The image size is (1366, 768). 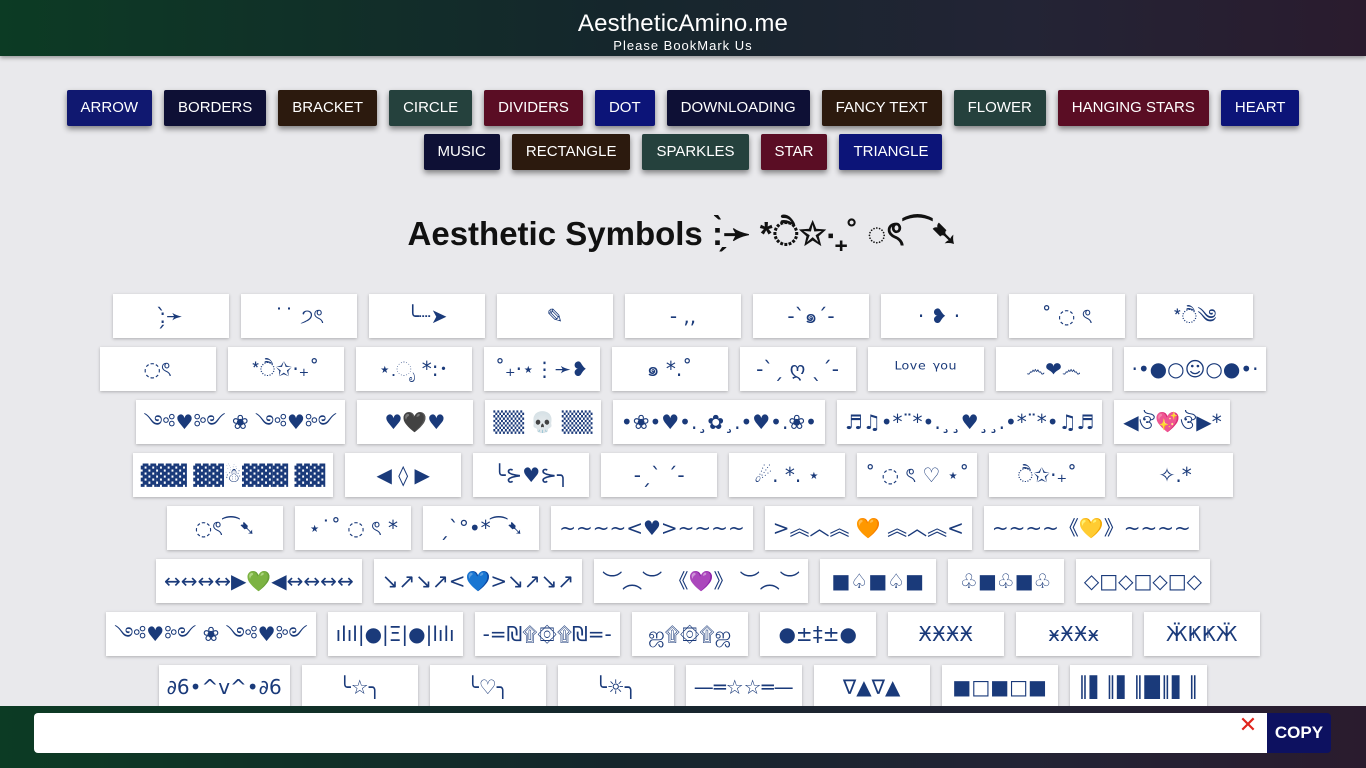 What do you see at coordinates (533, 108) in the screenshot?
I see `category-button-dividers: DIVIDERS` at bounding box center [533, 108].